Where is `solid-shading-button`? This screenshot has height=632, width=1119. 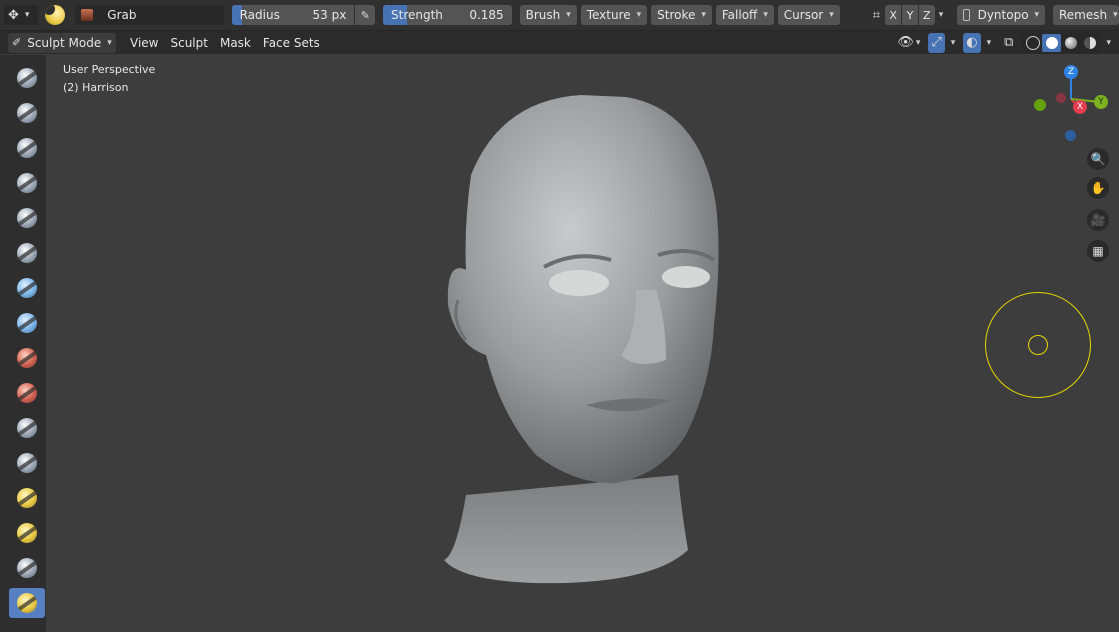 solid-shading-button is located at coordinates (1052, 42).